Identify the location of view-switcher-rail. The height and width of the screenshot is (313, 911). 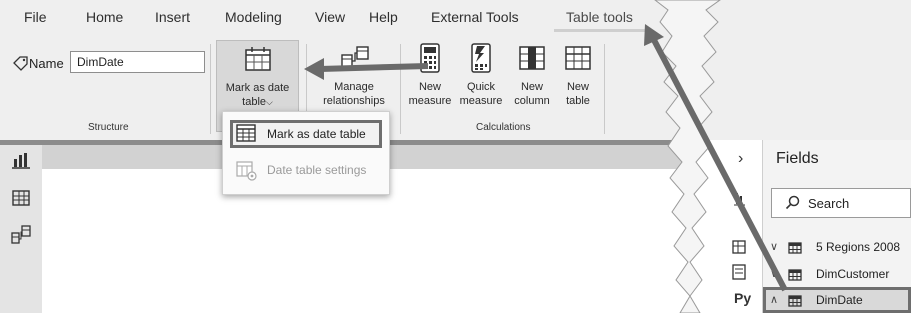
(21, 229).